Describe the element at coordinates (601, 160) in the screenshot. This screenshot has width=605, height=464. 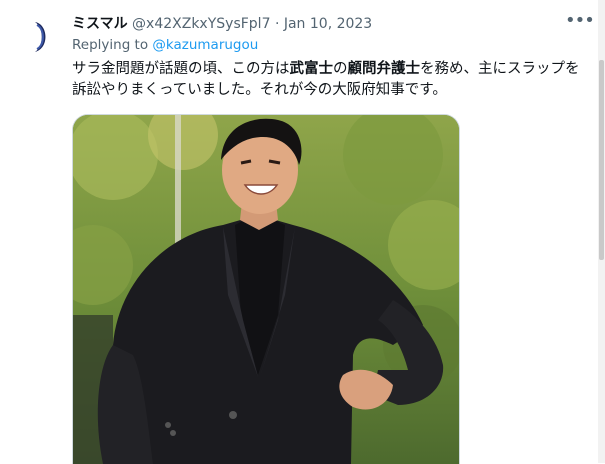
I see `scrollbar-thumb` at that location.